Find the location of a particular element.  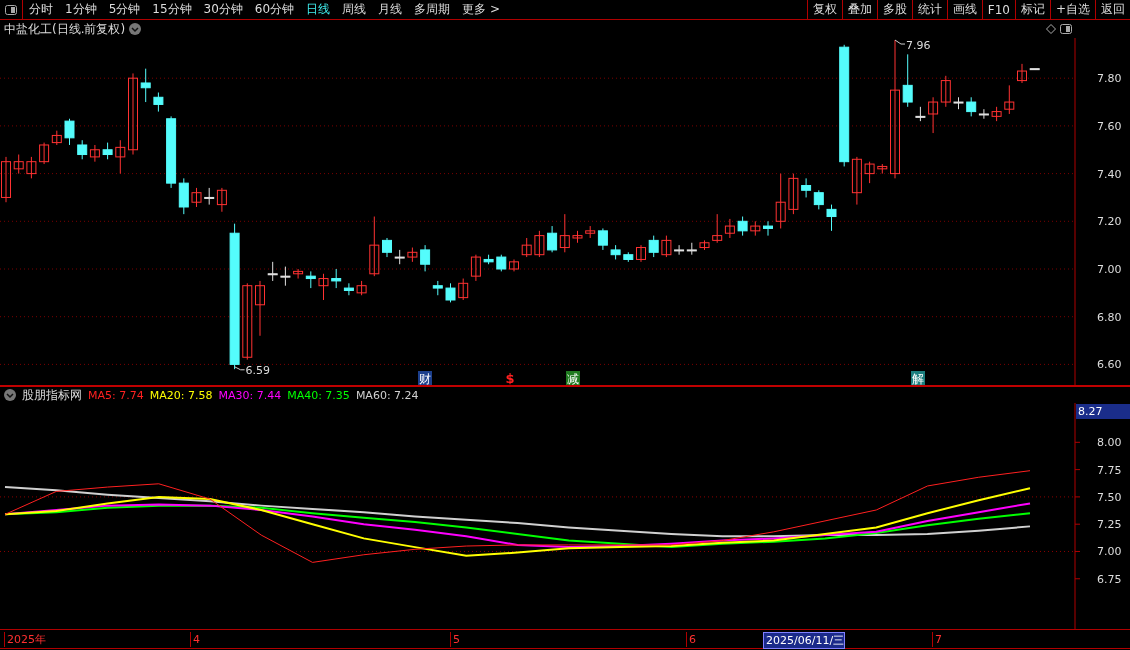

legend-value: MA20: 7.58 is located at coordinates (181, 395).